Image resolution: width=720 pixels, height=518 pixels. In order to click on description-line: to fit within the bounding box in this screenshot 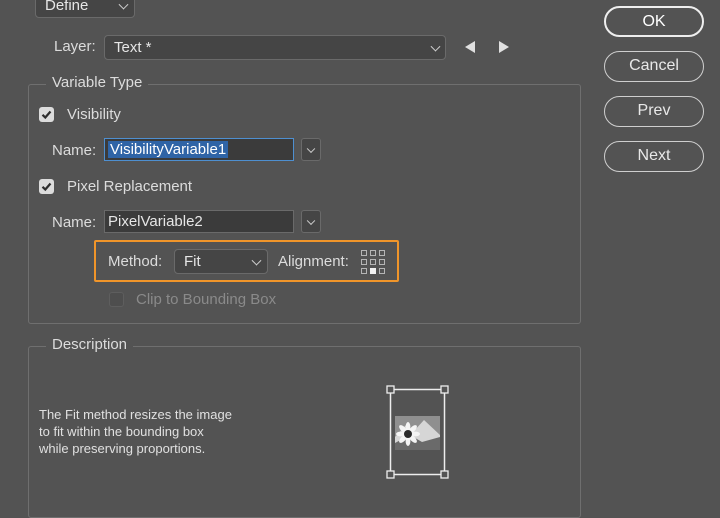, I will do `click(121, 431)`.